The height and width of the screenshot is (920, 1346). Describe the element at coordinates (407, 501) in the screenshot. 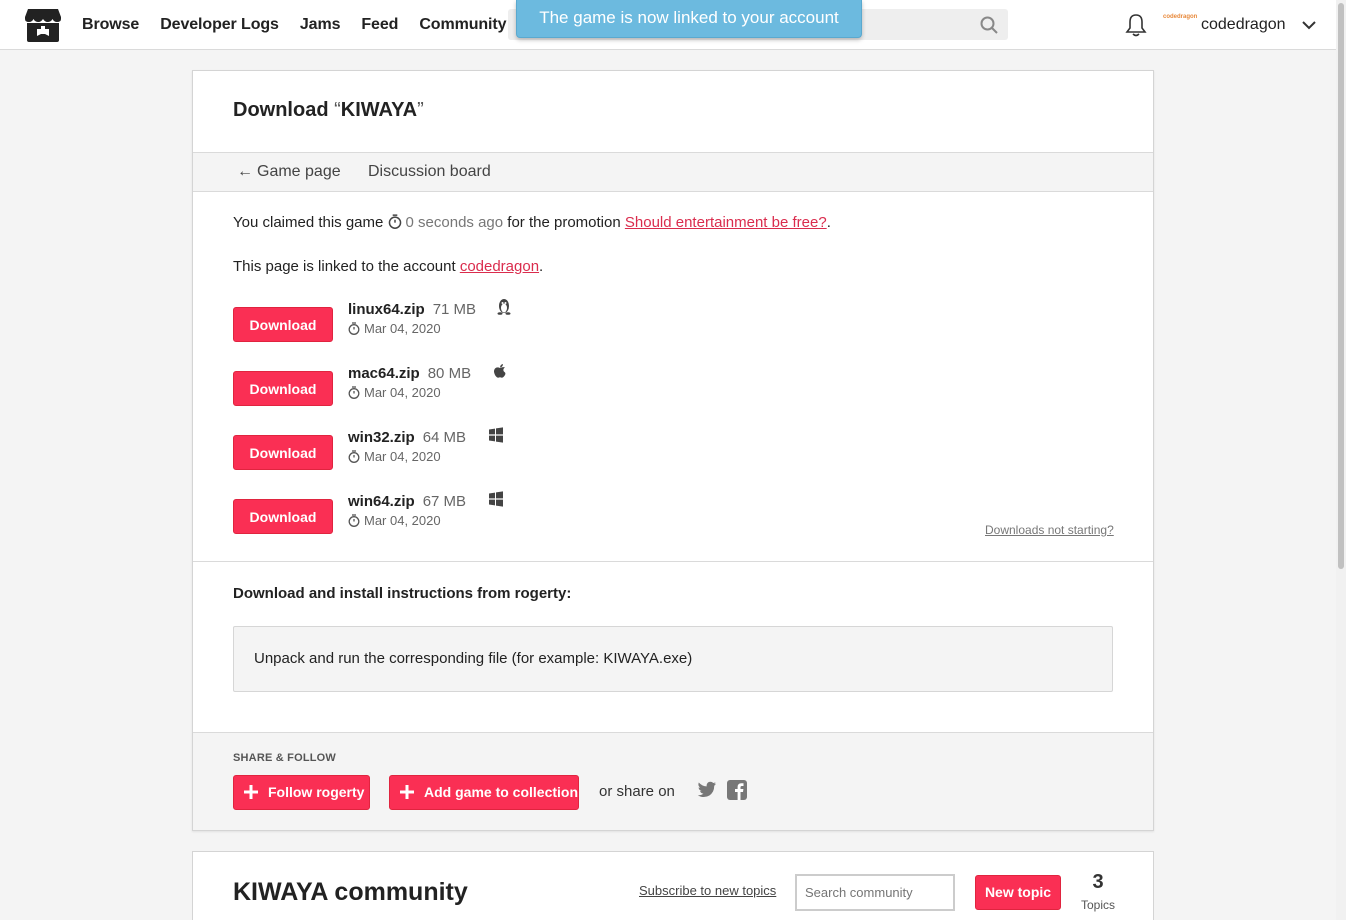

I see `file-name: win64.zip 67 MB` at that location.